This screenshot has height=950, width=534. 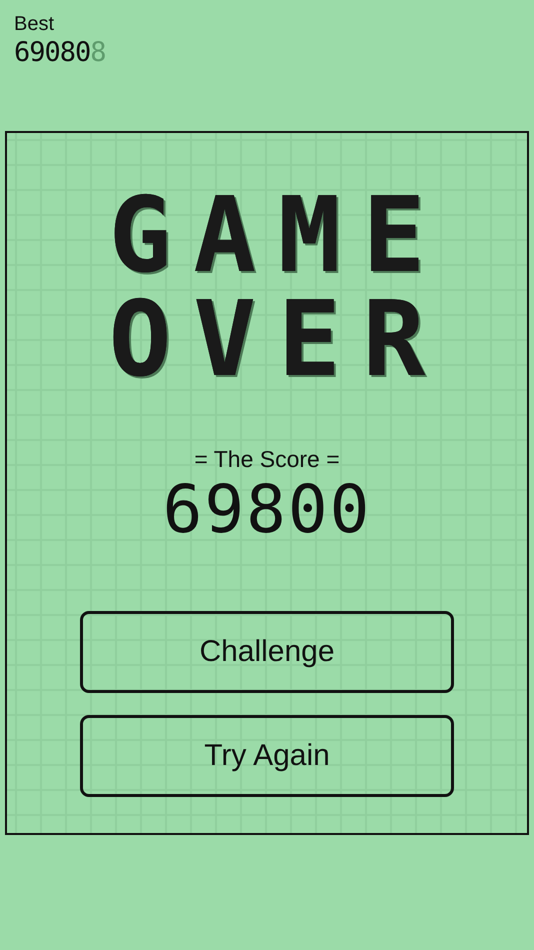 I want to click on game-over-title: OVER, so click(x=278, y=339).